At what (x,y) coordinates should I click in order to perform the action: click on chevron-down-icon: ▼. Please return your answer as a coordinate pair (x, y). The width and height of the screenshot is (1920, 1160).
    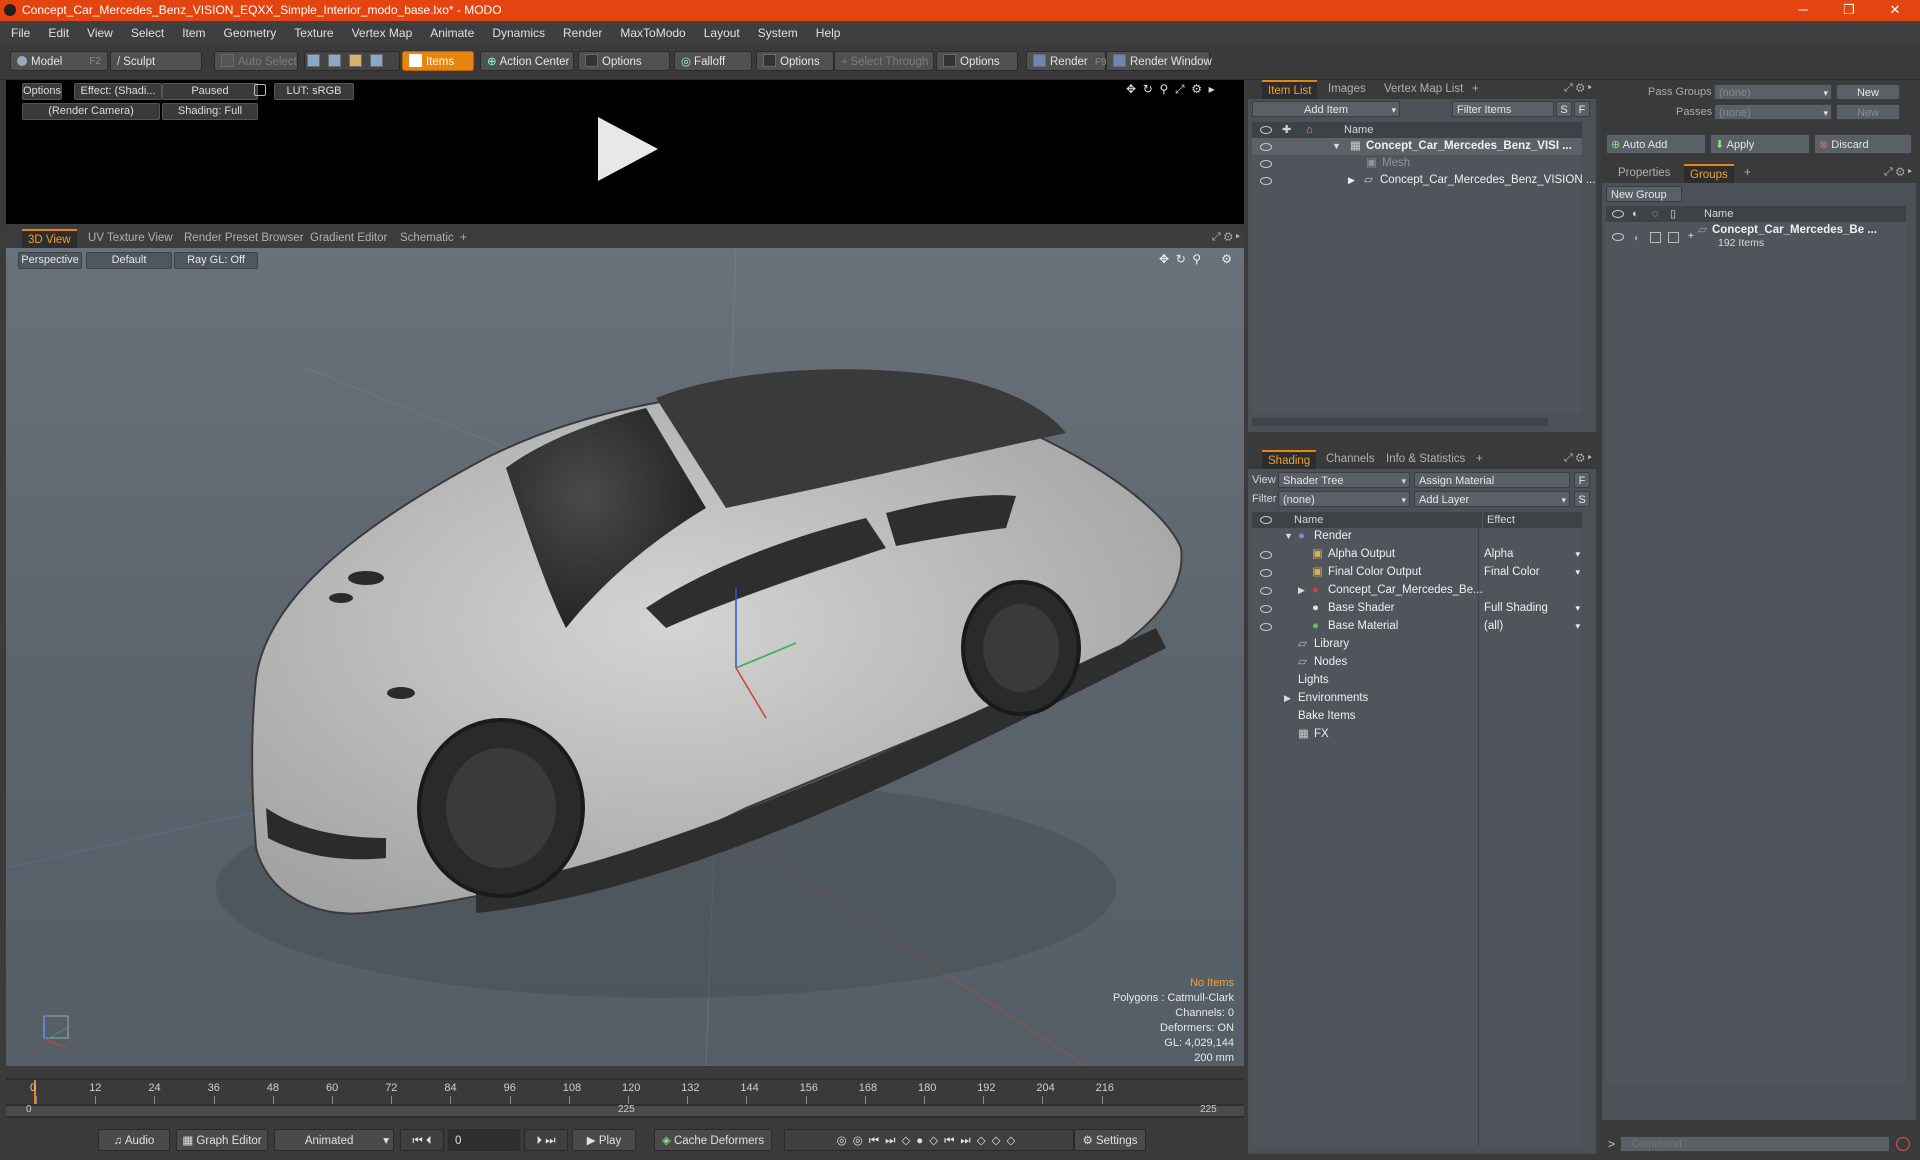
    Looking at the image, I should click on (1288, 536).